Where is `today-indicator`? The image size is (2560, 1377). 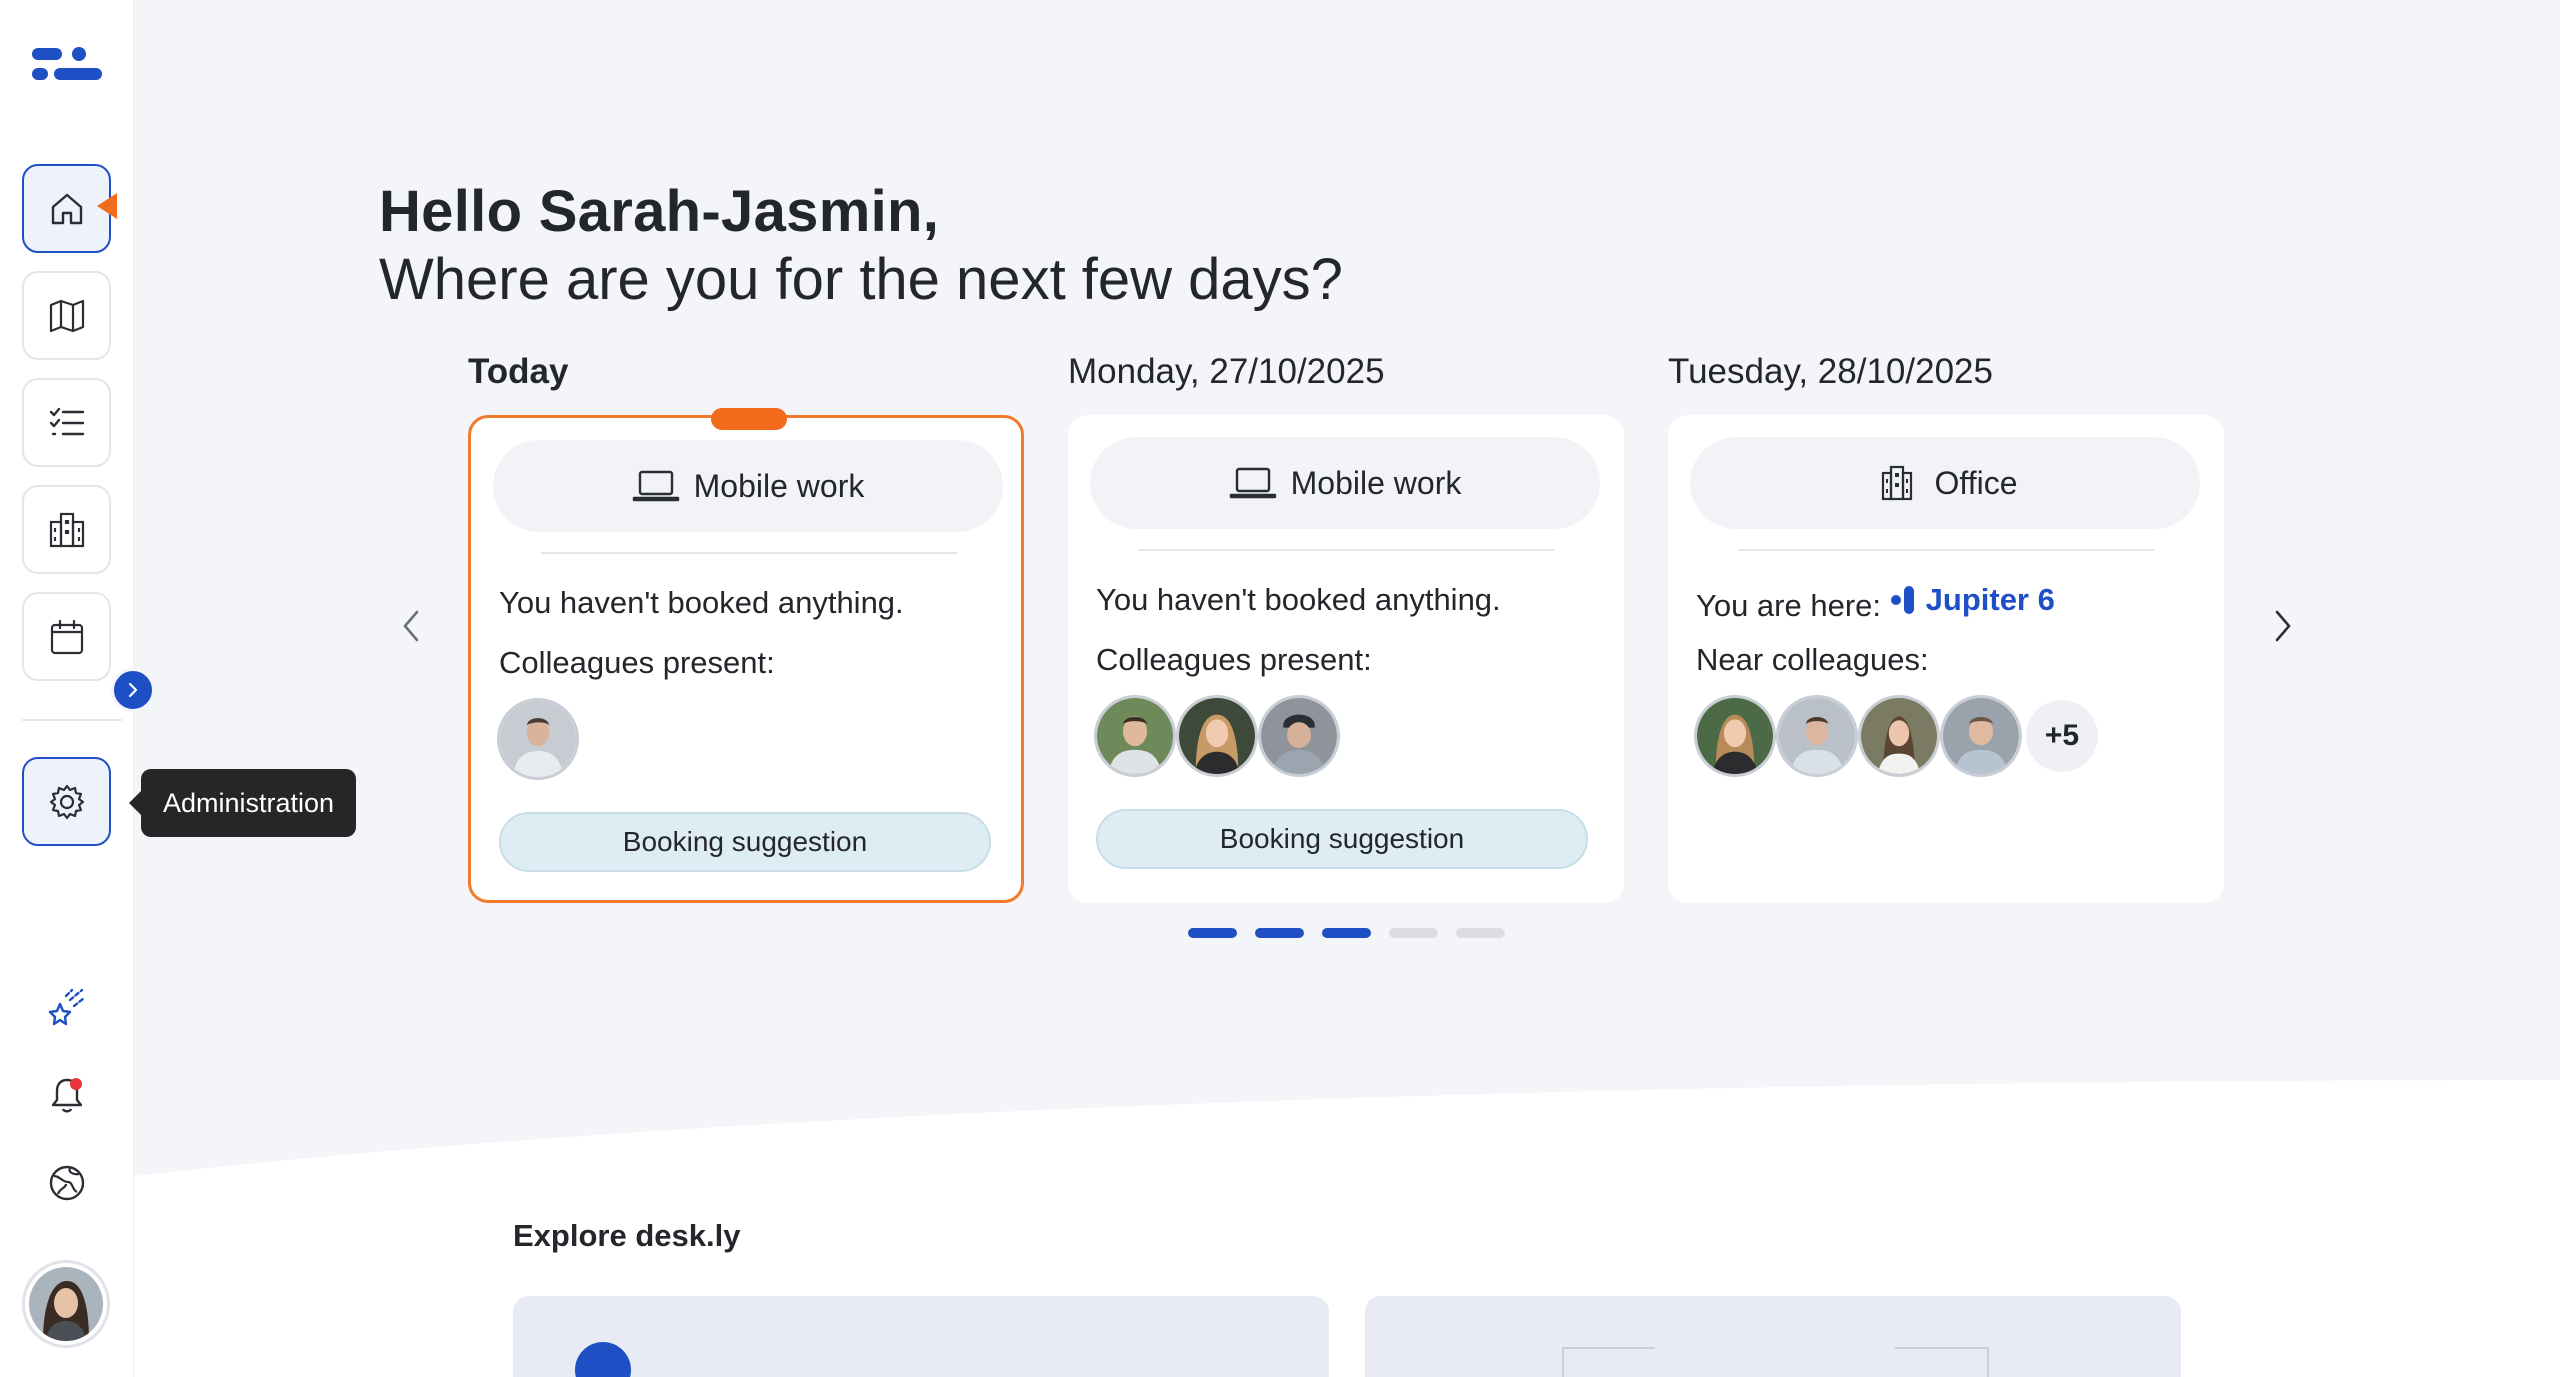
today-indicator is located at coordinates (749, 419).